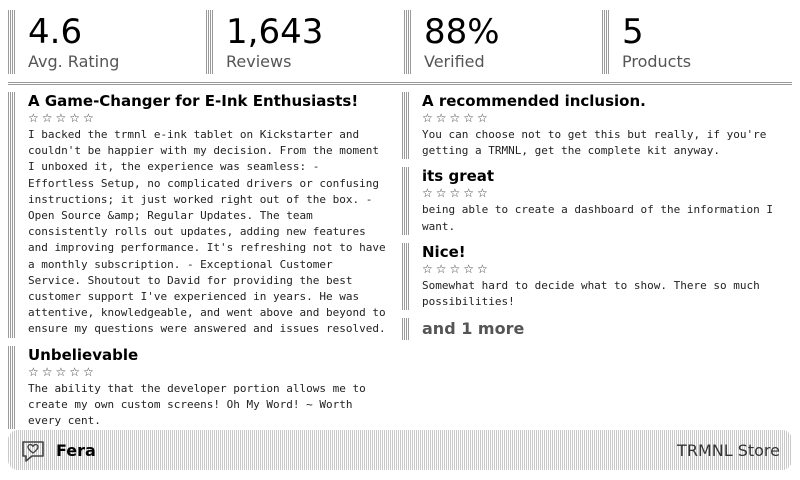 This screenshot has height=480, width=800. I want to click on stat-label: Products, so click(657, 61).